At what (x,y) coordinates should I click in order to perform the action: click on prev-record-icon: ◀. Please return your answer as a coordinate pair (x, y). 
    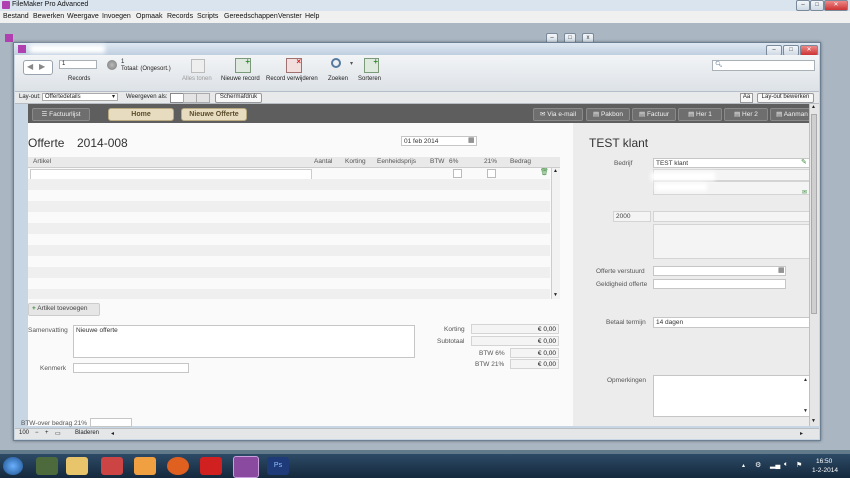
    Looking at the image, I should click on (30, 66).